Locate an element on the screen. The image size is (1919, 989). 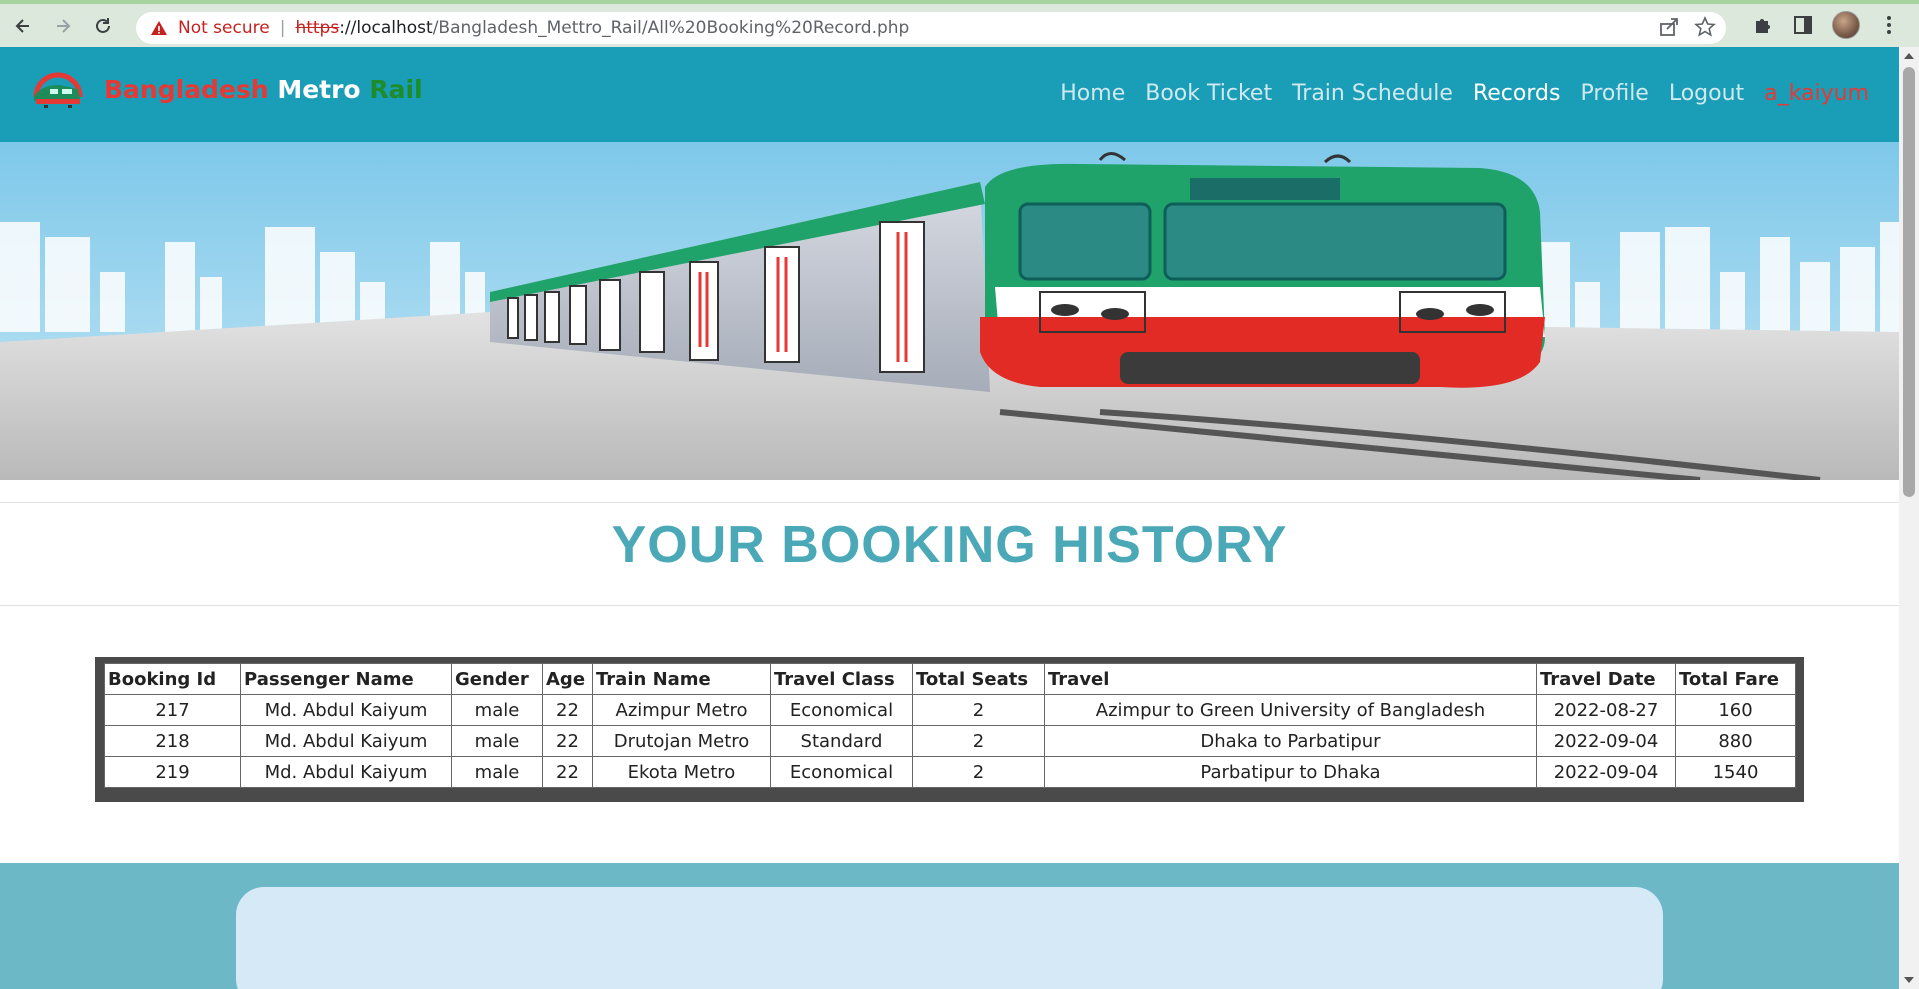
scroll-up-arrow-icon is located at coordinates (1909, 56).